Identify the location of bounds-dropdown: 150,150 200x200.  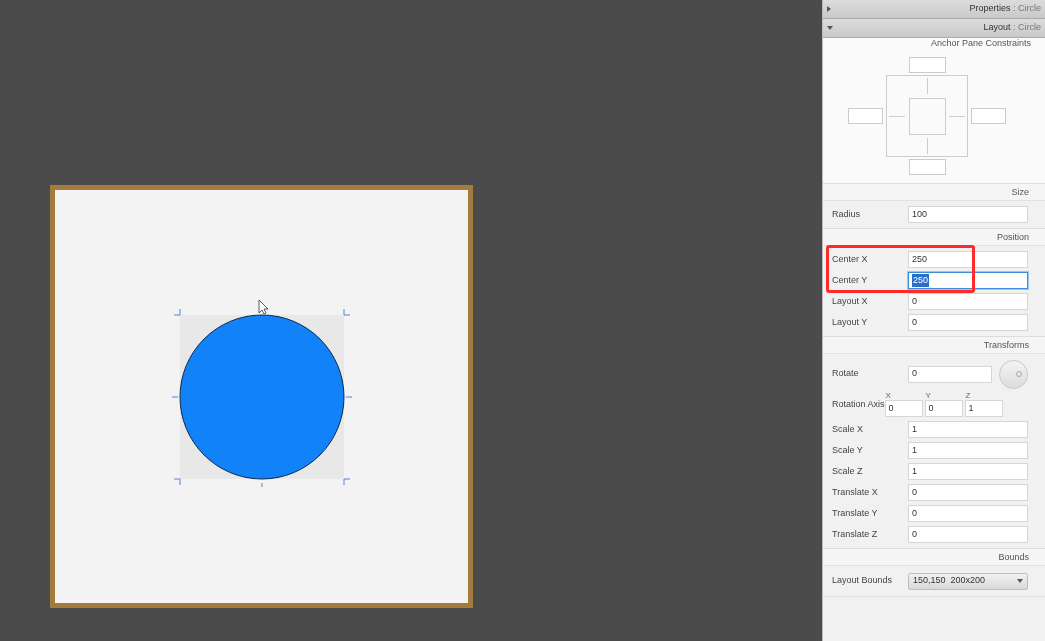
(968, 581).